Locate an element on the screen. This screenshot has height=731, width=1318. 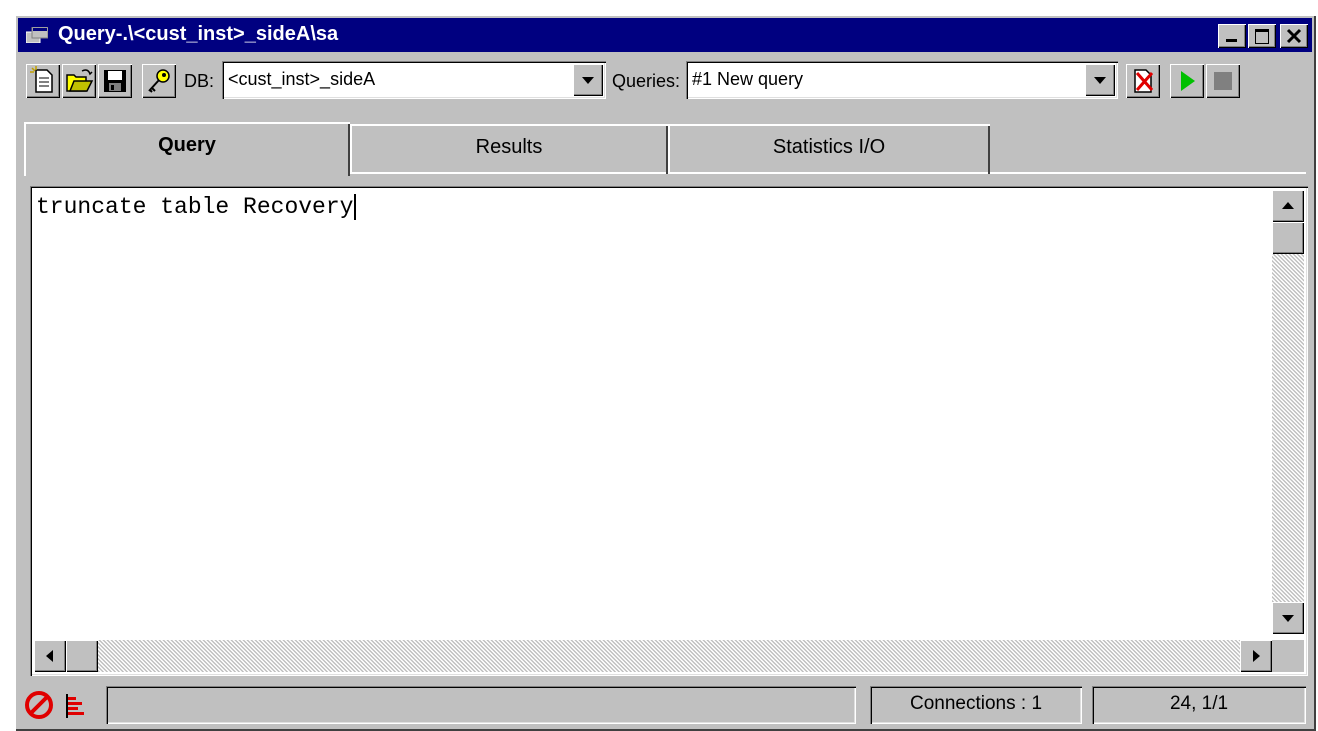
execute-button is located at coordinates (1187, 81).